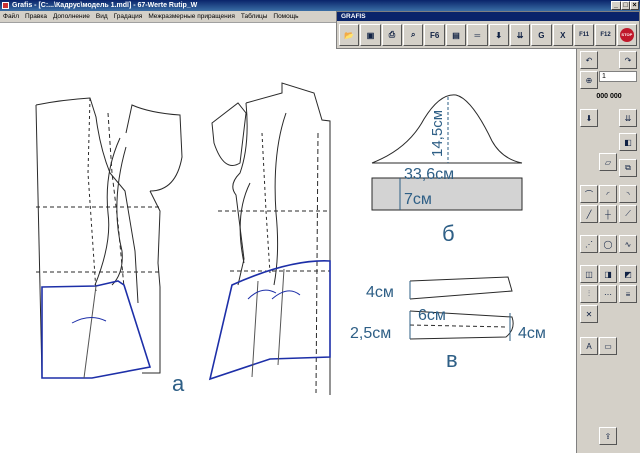  I want to click on download-arrow-icon: ⬇, so click(498, 35).